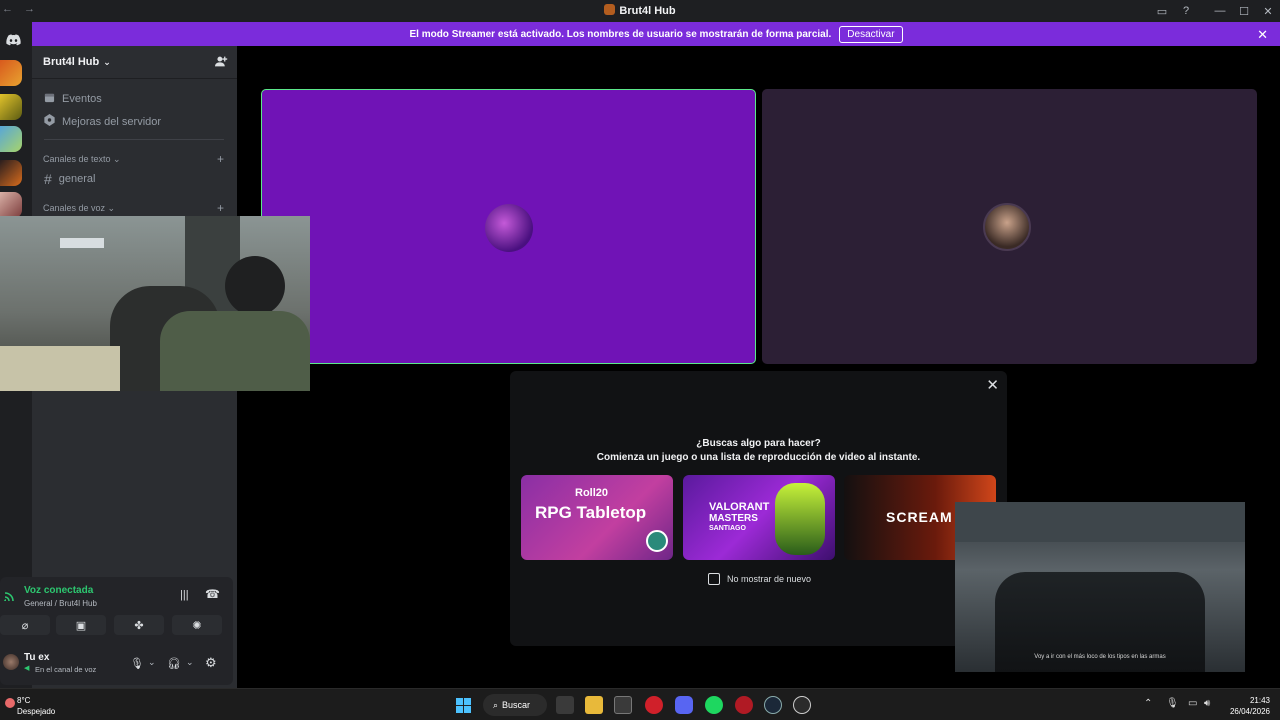 This screenshot has width=1280, height=720. Describe the element at coordinates (77, 179) in the screenshot. I see `channel-name: general` at that location.